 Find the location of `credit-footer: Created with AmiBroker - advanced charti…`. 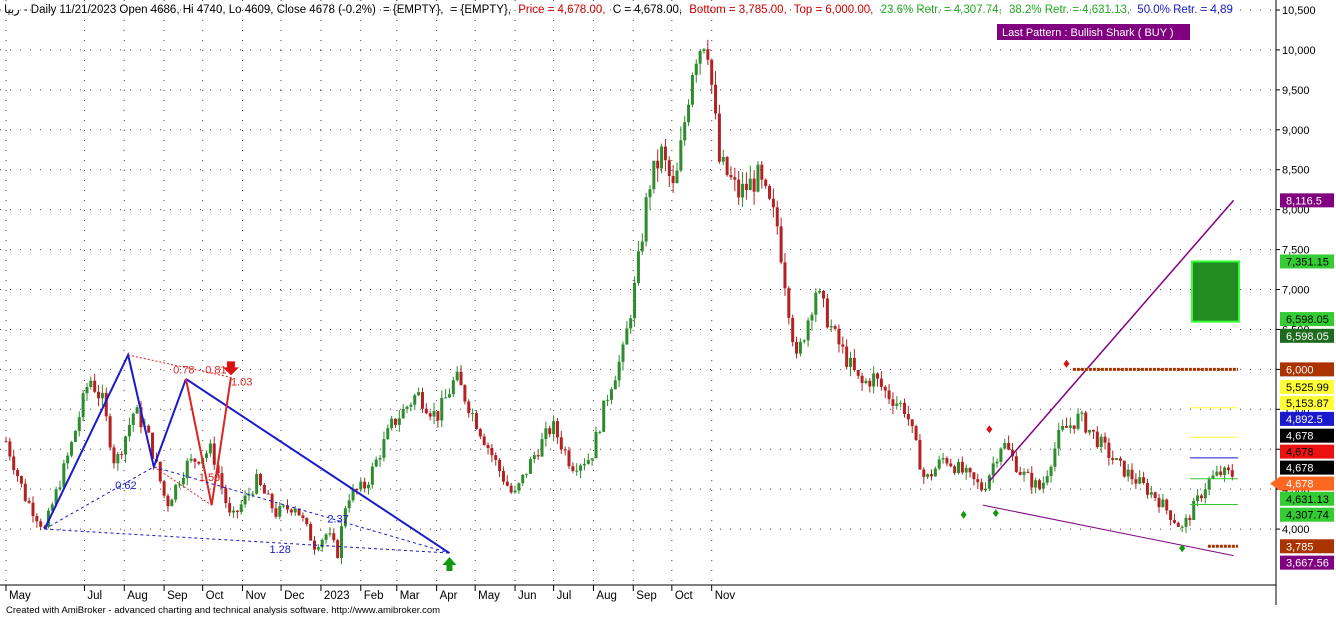

credit-footer: Created with AmiBroker - advanced charti… is located at coordinates (223, 610).